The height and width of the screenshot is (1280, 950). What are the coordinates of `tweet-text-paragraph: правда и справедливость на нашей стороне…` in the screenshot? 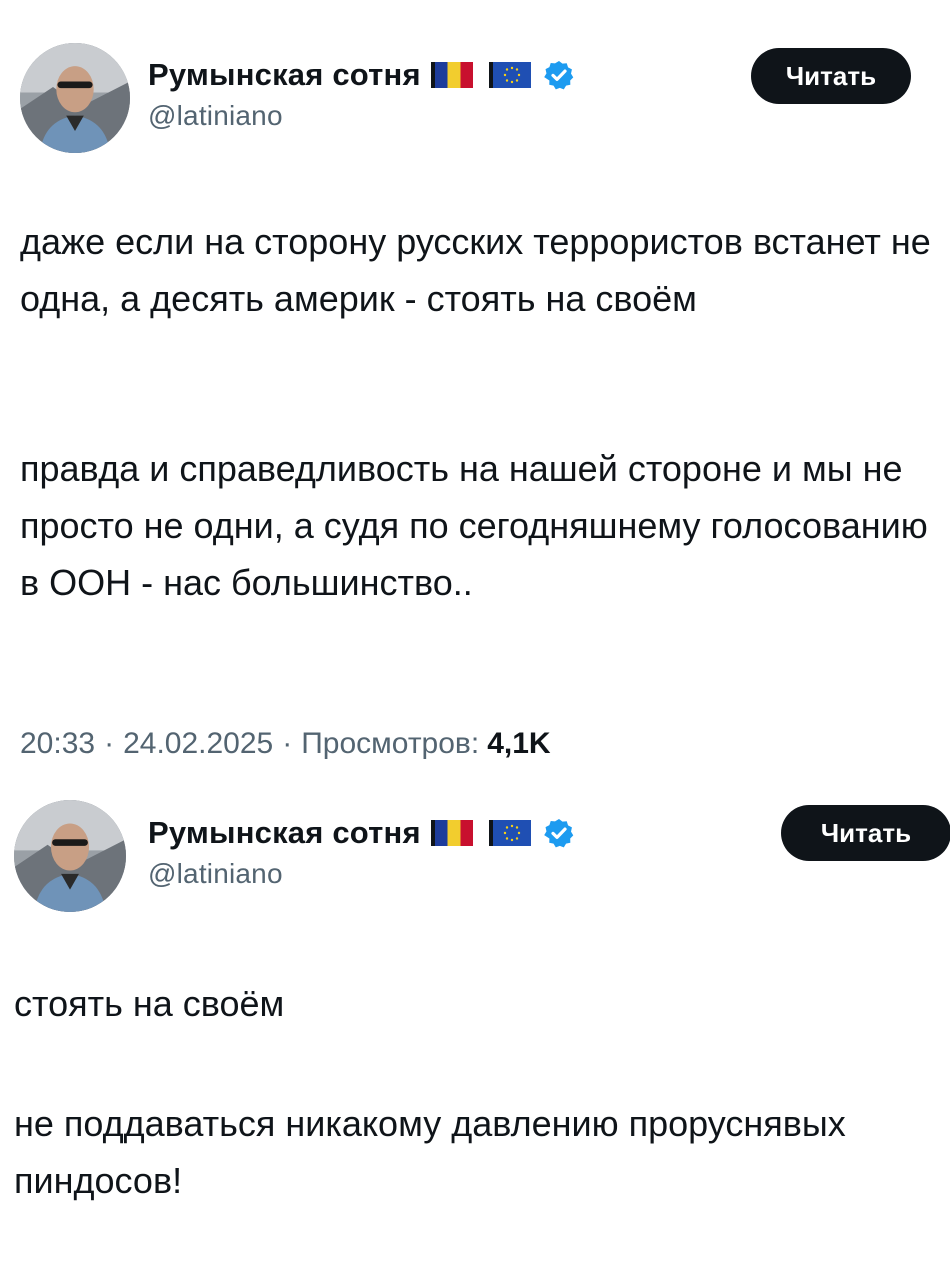 It's located at (474, 525).